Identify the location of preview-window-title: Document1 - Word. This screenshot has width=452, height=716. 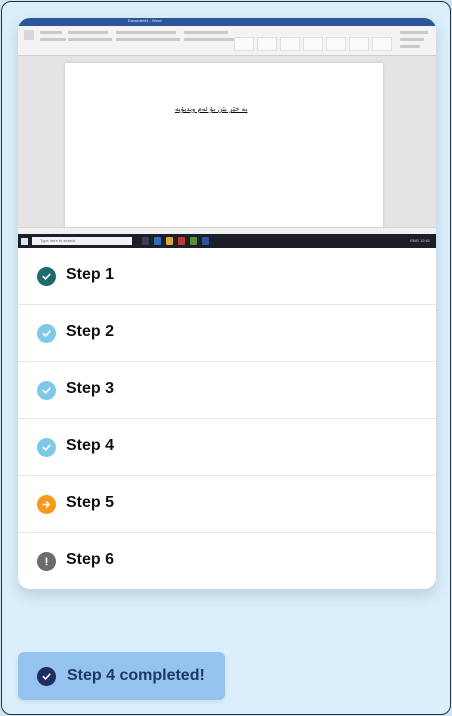
(145, 20).